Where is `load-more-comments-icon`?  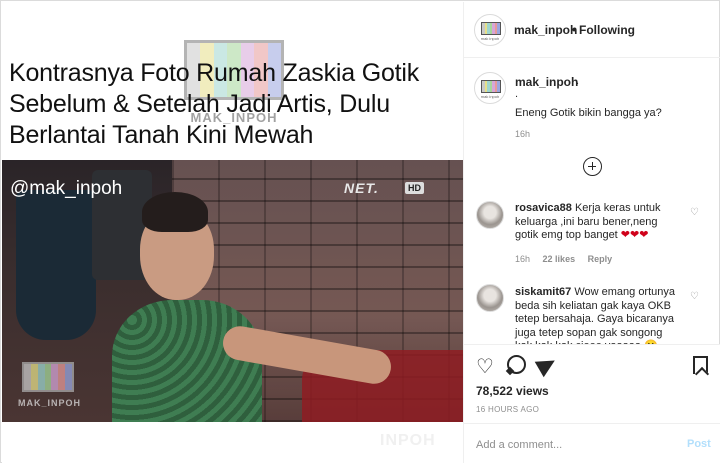 load-more-comments-icon is located at coordinates (592, 166).